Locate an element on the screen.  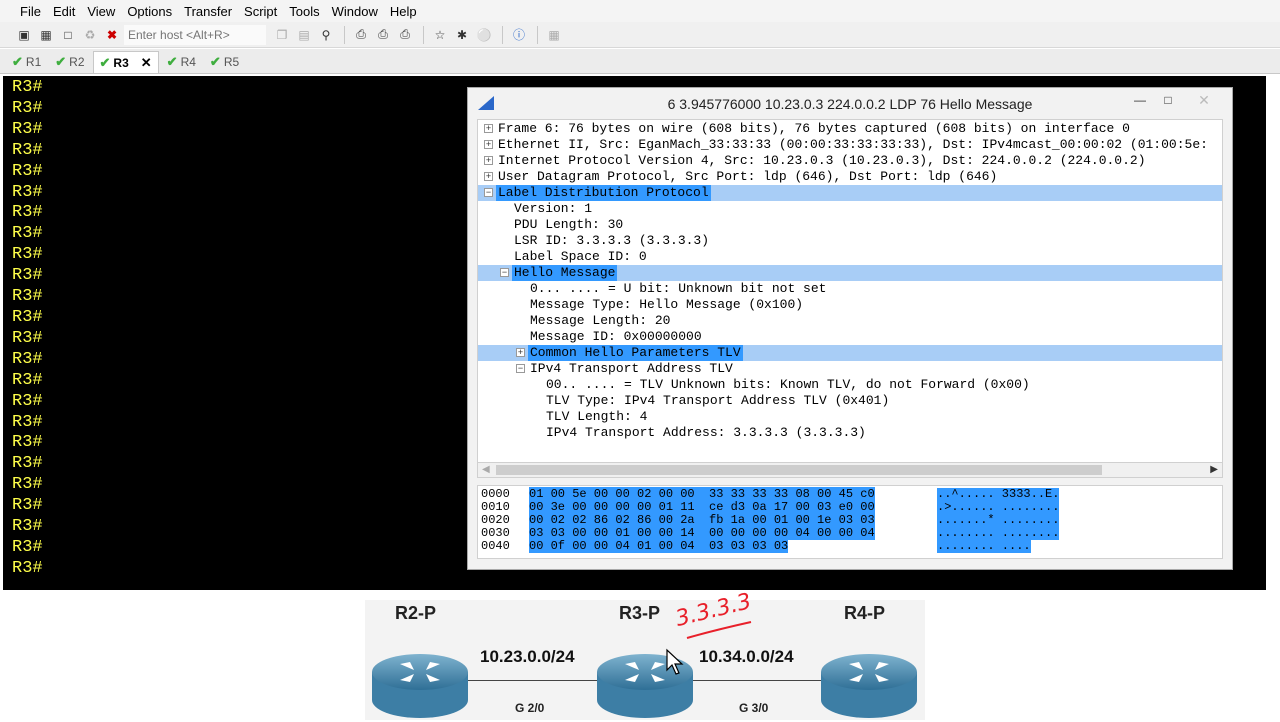
session-options-icon: ☆ is located at coordinates (440, 35).